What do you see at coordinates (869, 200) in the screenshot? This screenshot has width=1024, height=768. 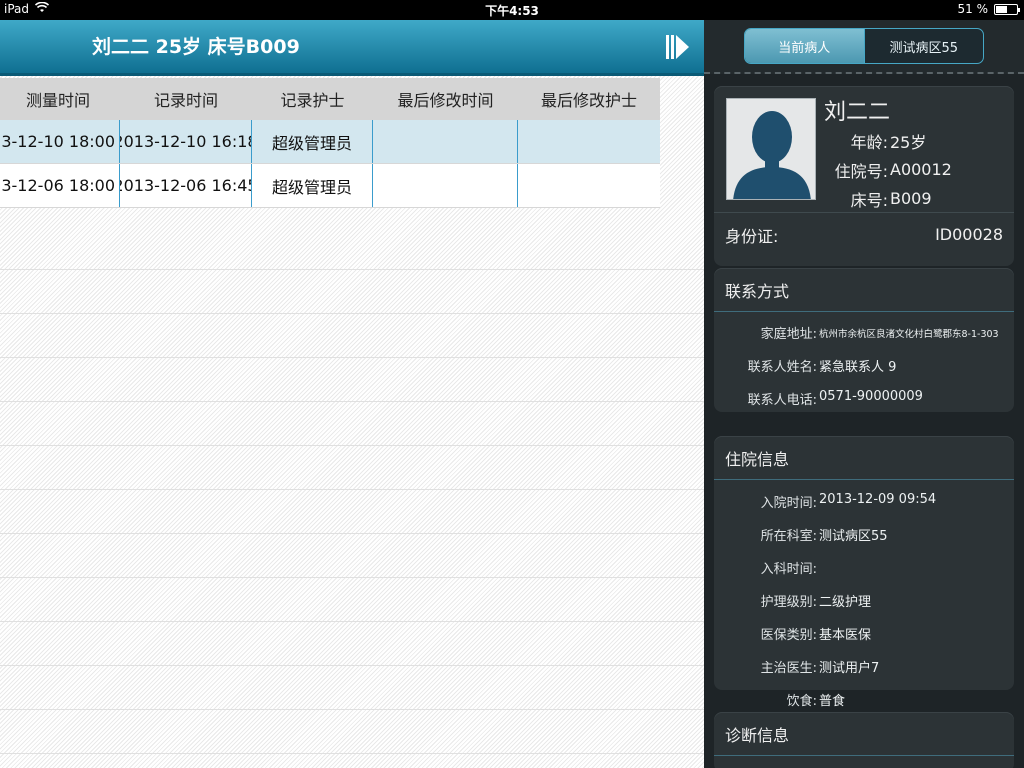 I see `bed-label: 床号:` at bounding box center [869, 200].